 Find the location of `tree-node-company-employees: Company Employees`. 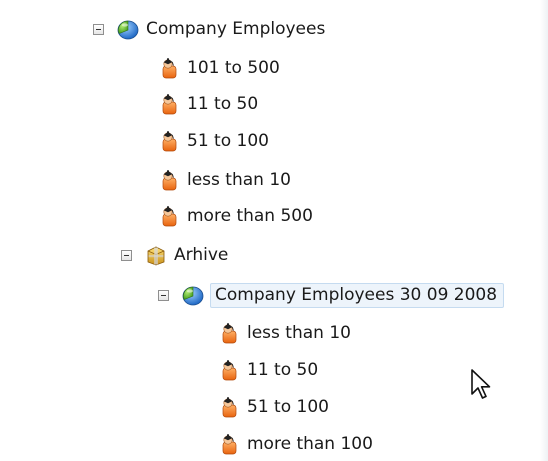

tree-node-company-employees: Company Employees is located at coordinates (211, 29).